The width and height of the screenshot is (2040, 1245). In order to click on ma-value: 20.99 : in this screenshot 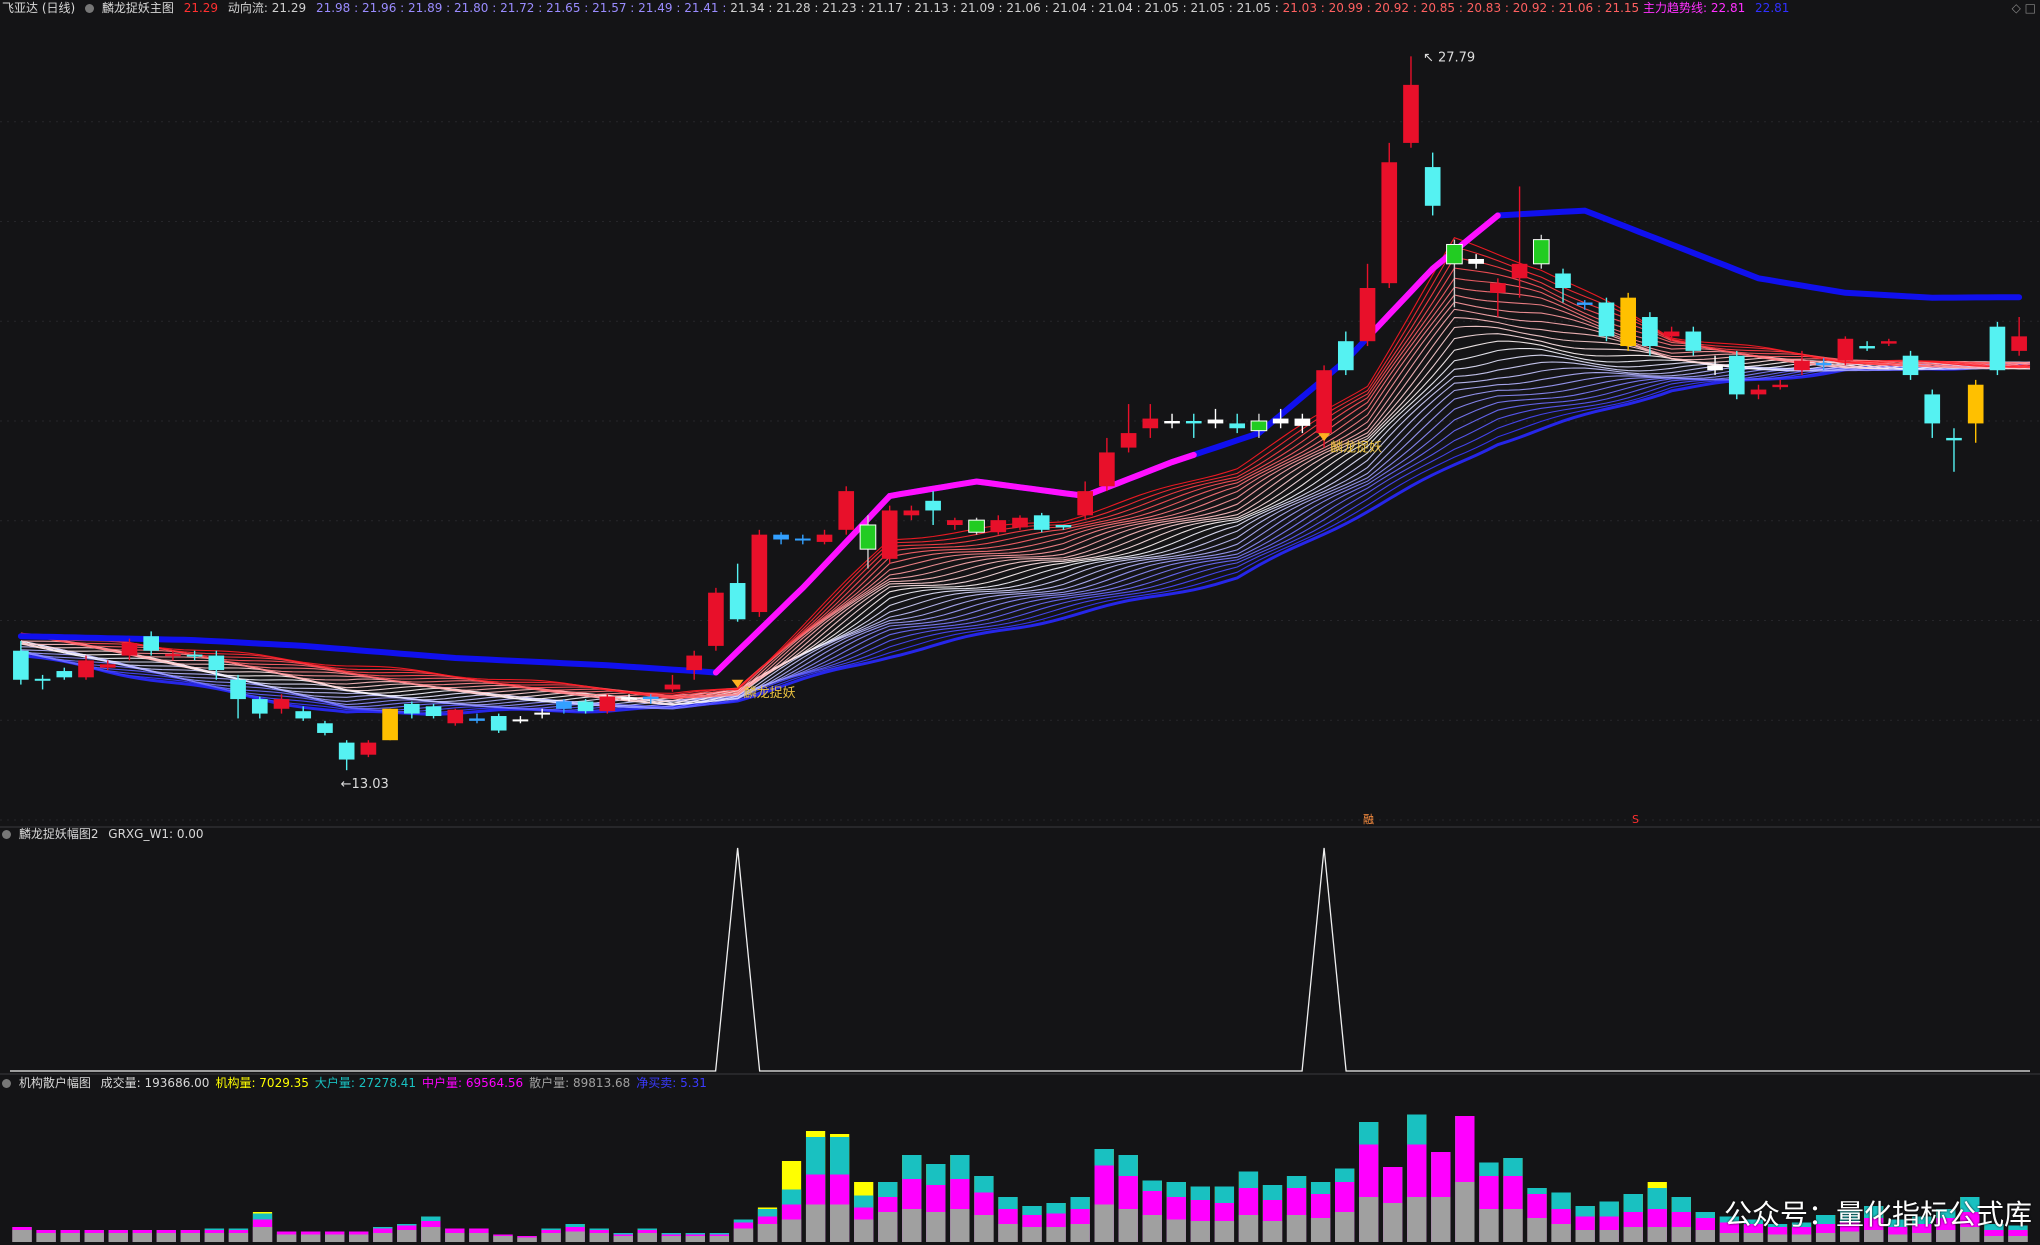, I will do `click(1351, 8)`.